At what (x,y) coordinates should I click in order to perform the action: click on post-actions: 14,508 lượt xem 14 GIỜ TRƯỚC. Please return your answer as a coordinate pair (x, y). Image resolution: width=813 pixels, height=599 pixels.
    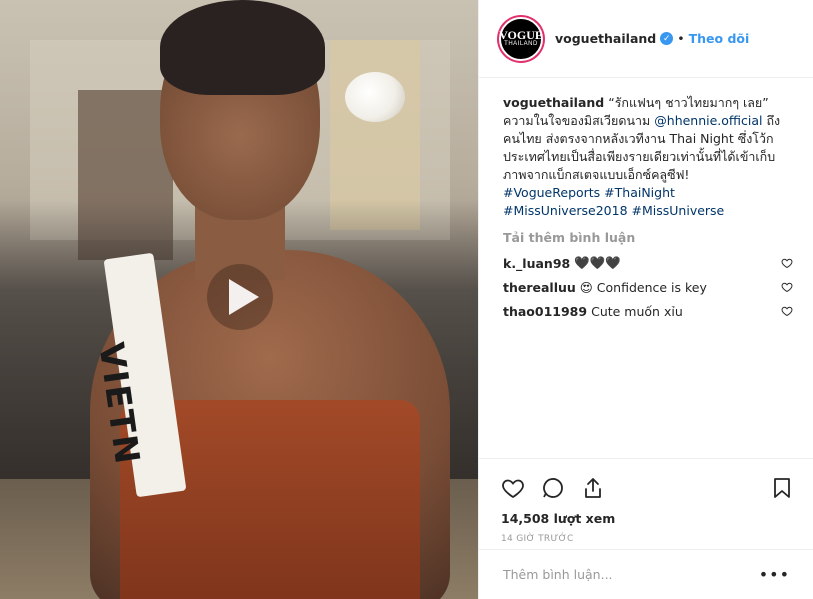
    Looking at the image, I should click on (646, 501).